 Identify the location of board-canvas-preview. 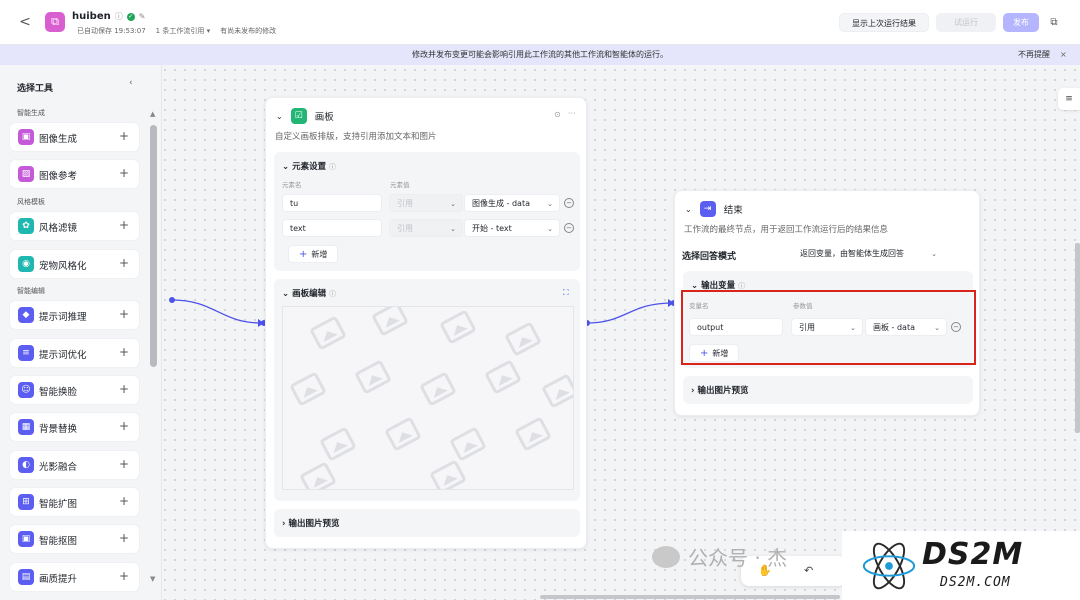
(428, 398).